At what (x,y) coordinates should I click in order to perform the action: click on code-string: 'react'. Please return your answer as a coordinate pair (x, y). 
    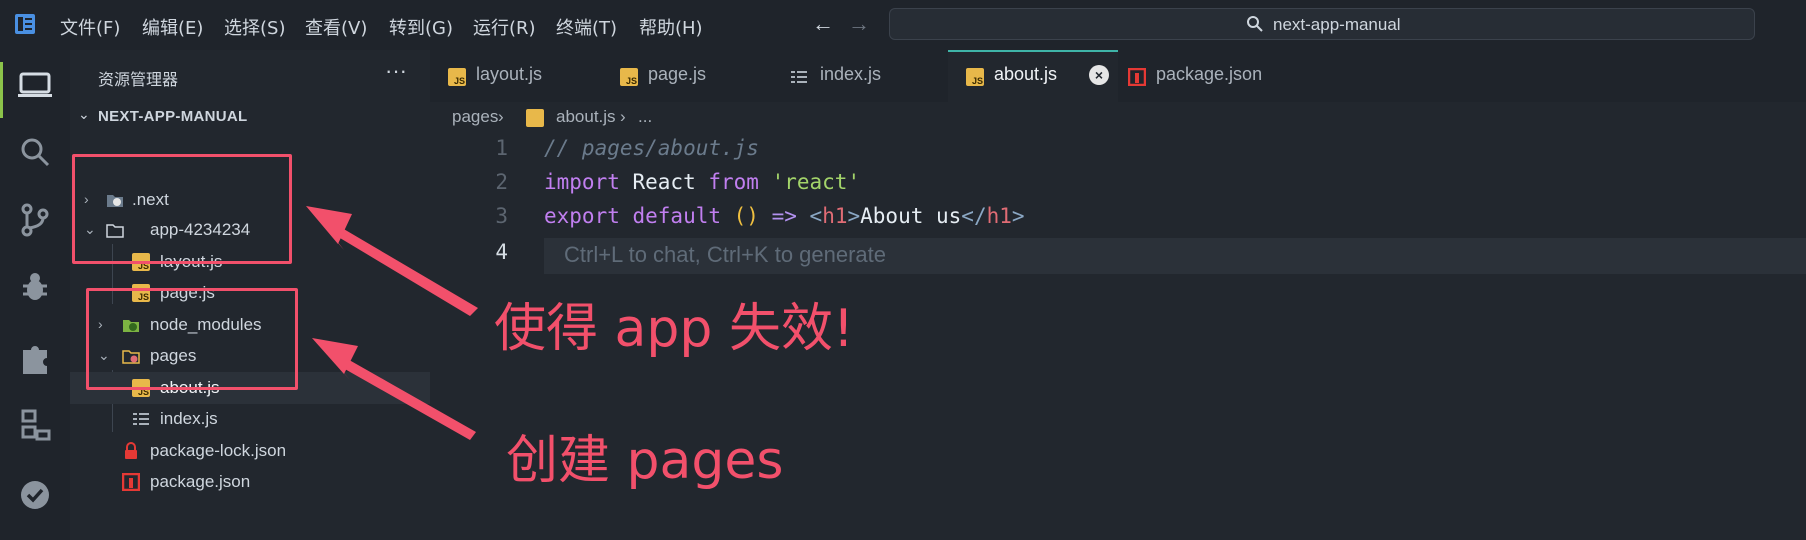
    Looking at the image, I should click on (809, 182).